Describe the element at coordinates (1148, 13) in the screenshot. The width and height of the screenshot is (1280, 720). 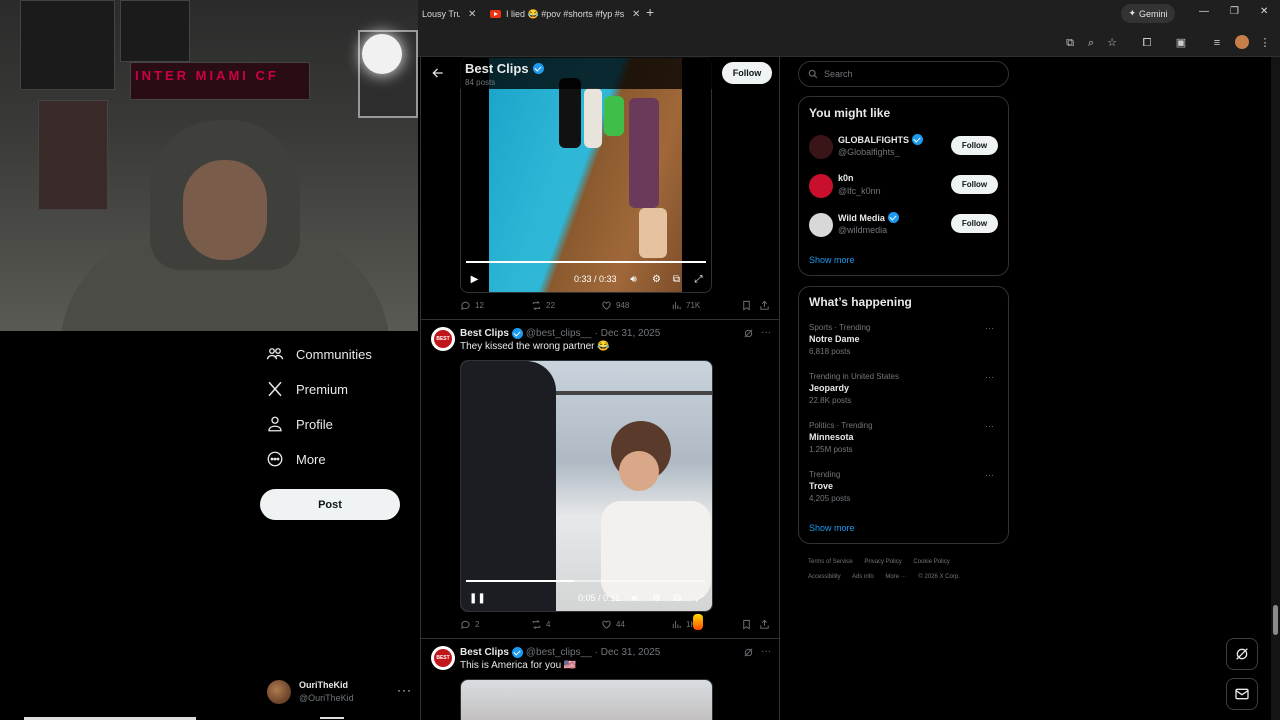
I see `gemini-button: ✦ Gemini` at that location.